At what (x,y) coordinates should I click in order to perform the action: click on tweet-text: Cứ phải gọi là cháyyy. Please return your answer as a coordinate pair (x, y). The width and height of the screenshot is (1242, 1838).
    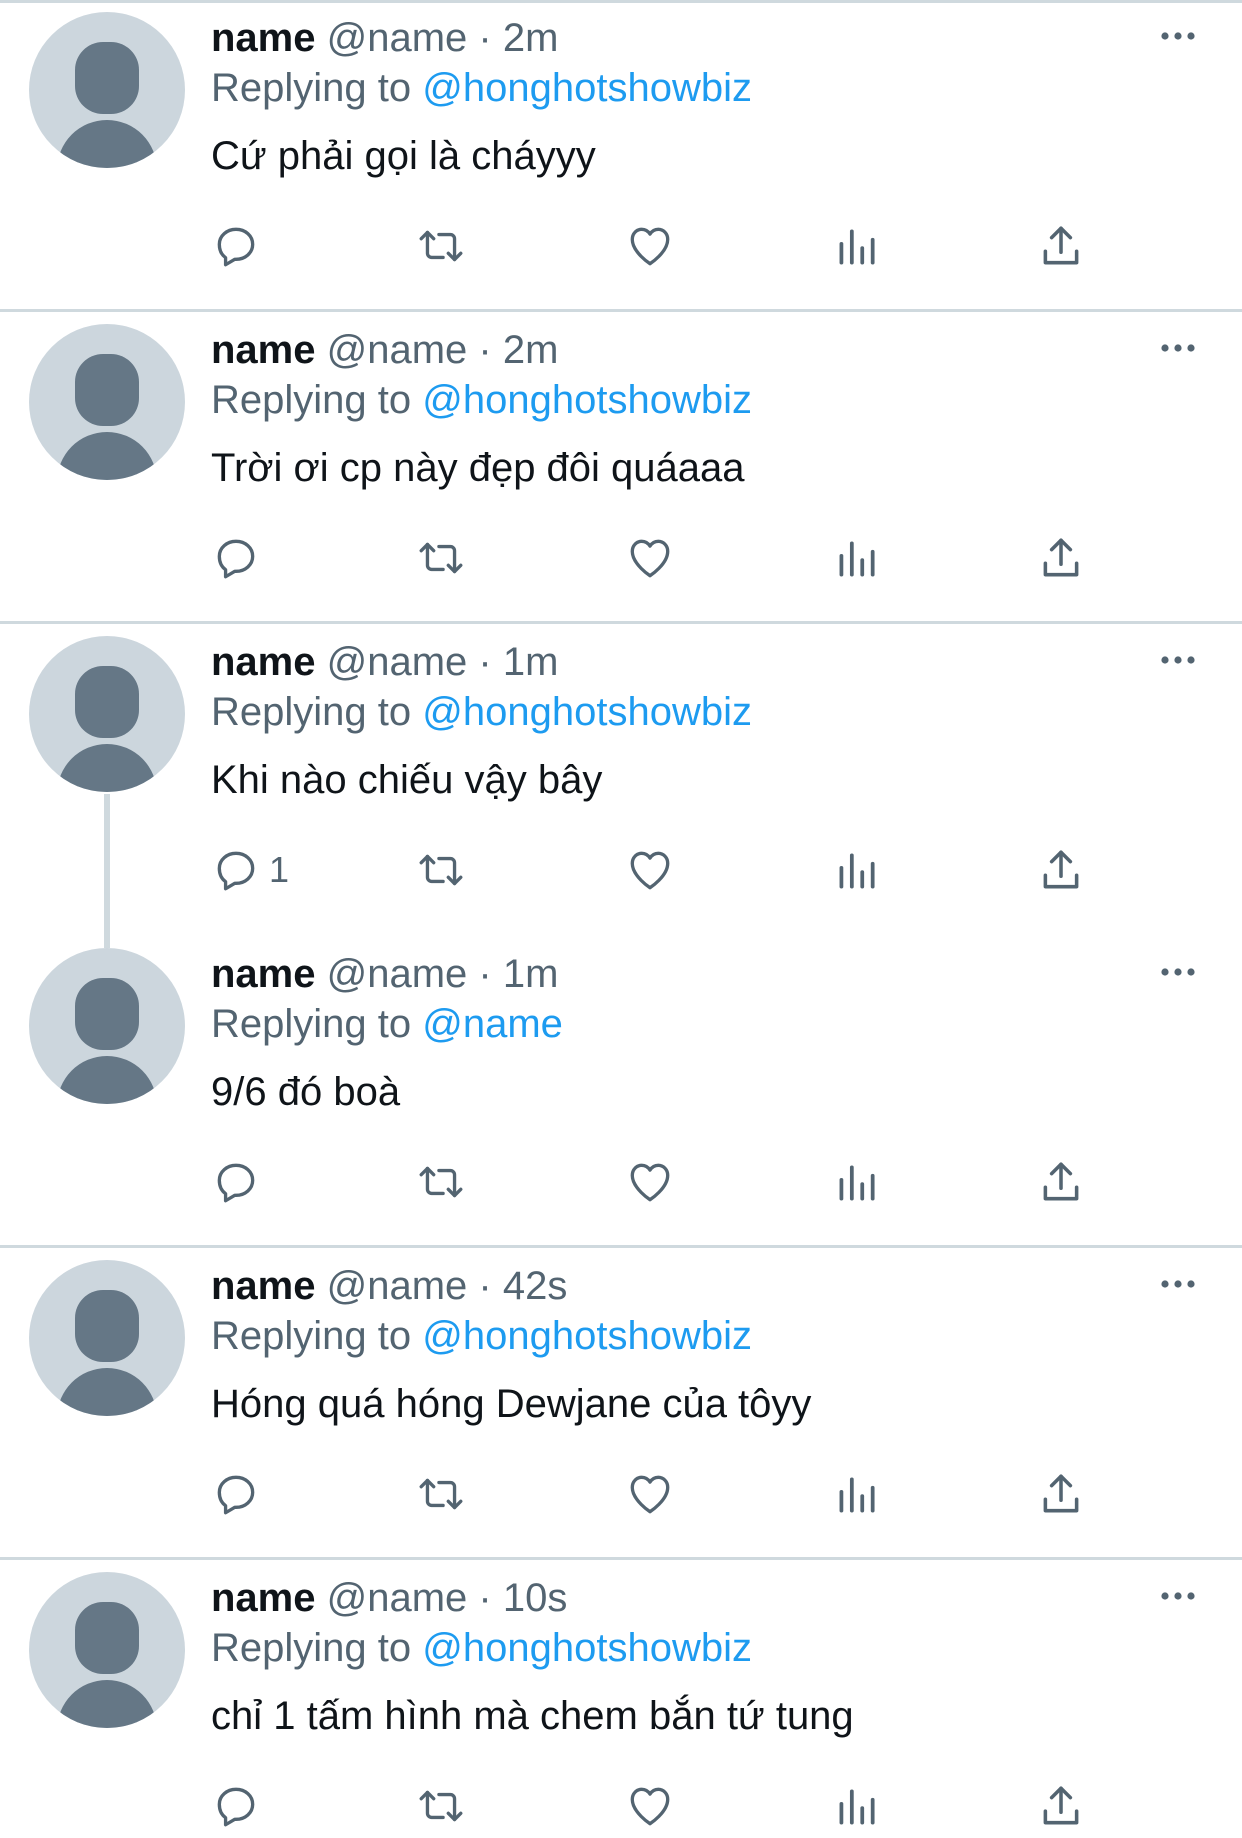
    Looking at the image, I should click on (403, 156).